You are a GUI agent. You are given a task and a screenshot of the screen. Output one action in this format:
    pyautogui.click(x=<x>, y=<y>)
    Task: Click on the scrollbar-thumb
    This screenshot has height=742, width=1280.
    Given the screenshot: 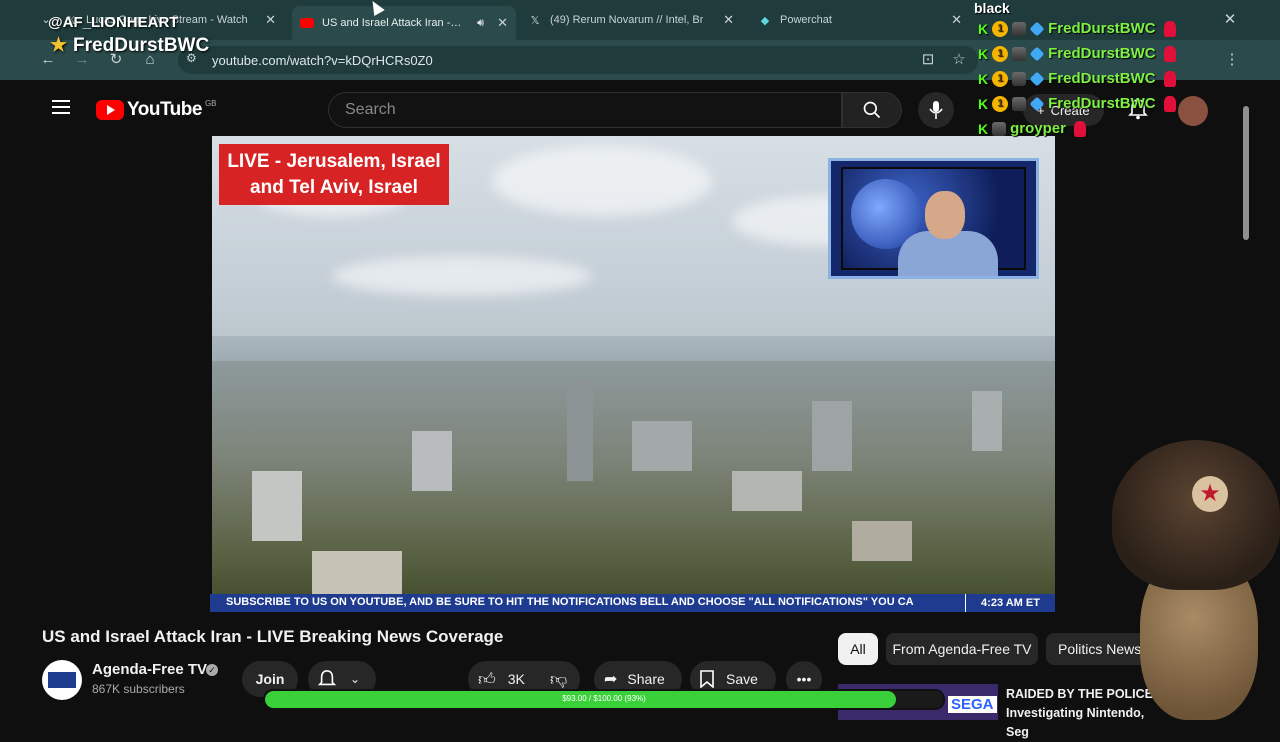 What is the action you would take?
    pyautogui.click(x=1246, y=173)
    